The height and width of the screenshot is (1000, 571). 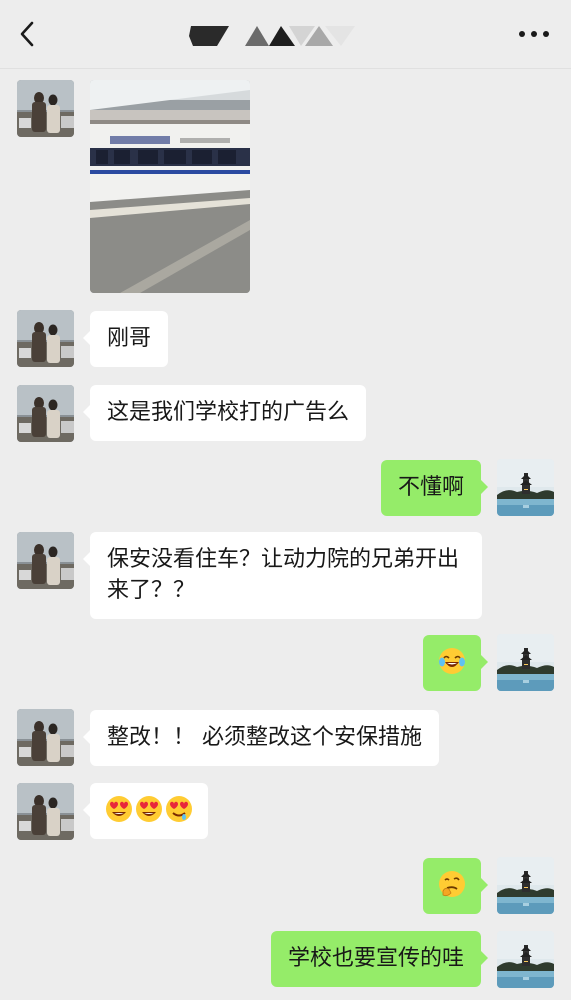 What do you see at coordinates (282, 575) in the screenshot?
I see `message-bubble-in: 保安没看住车？让动力院的兄弟开出来了？？` at bounding box center [282, 575].